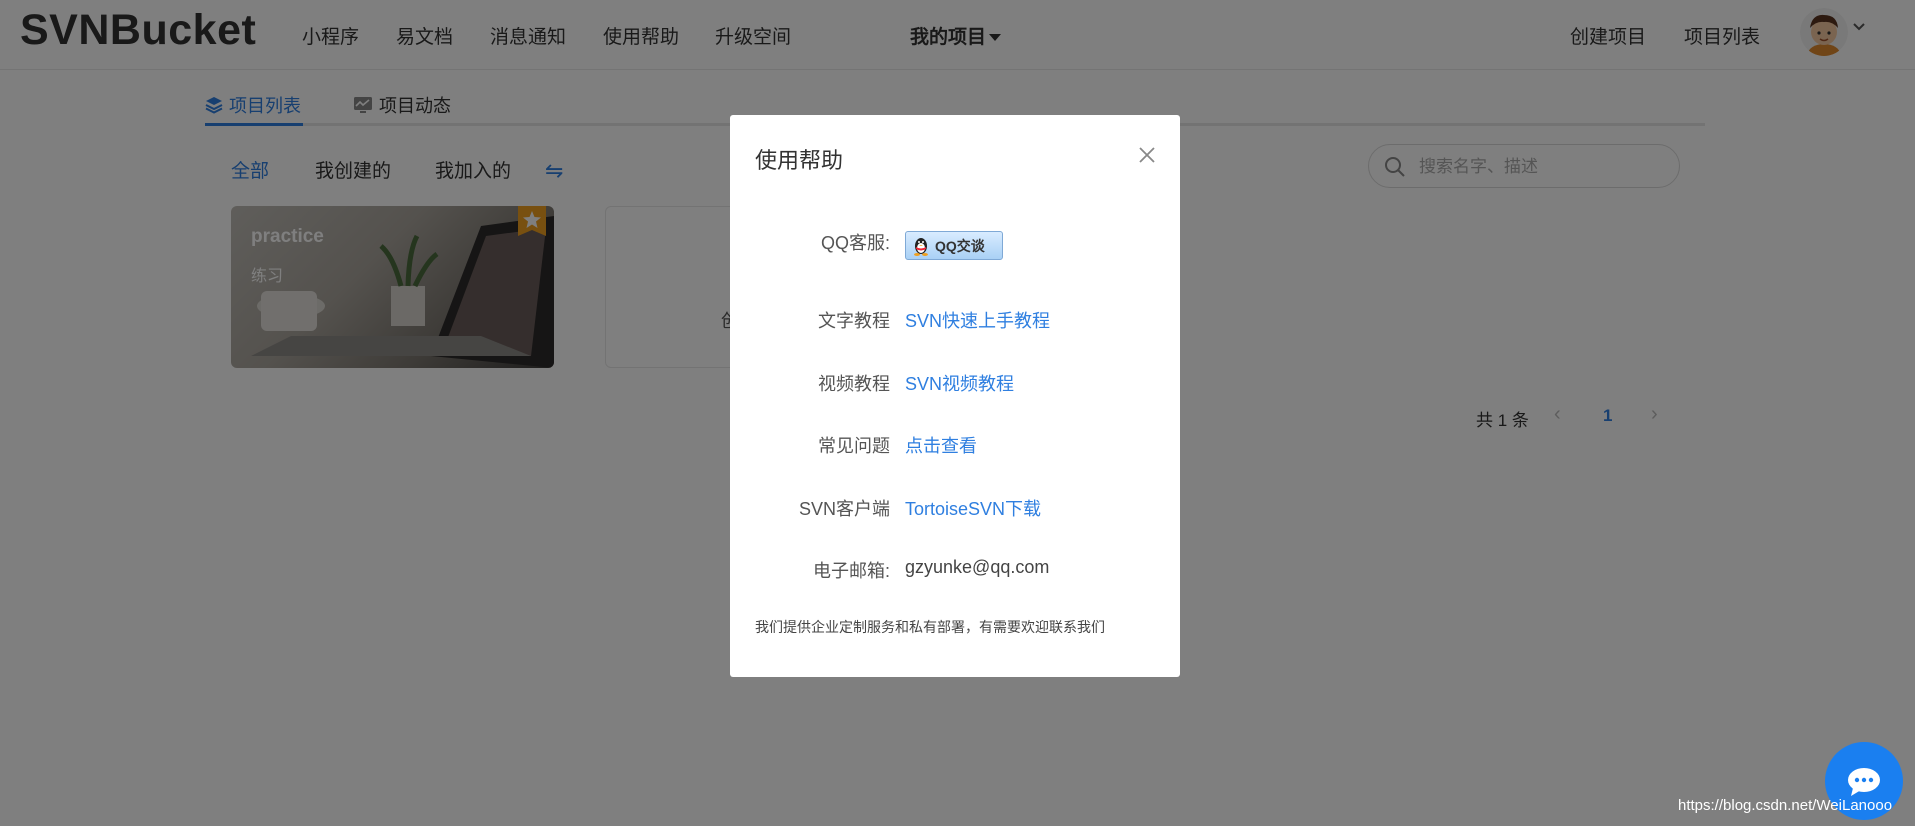  I want to click on close-icon, so click(1147, 155).